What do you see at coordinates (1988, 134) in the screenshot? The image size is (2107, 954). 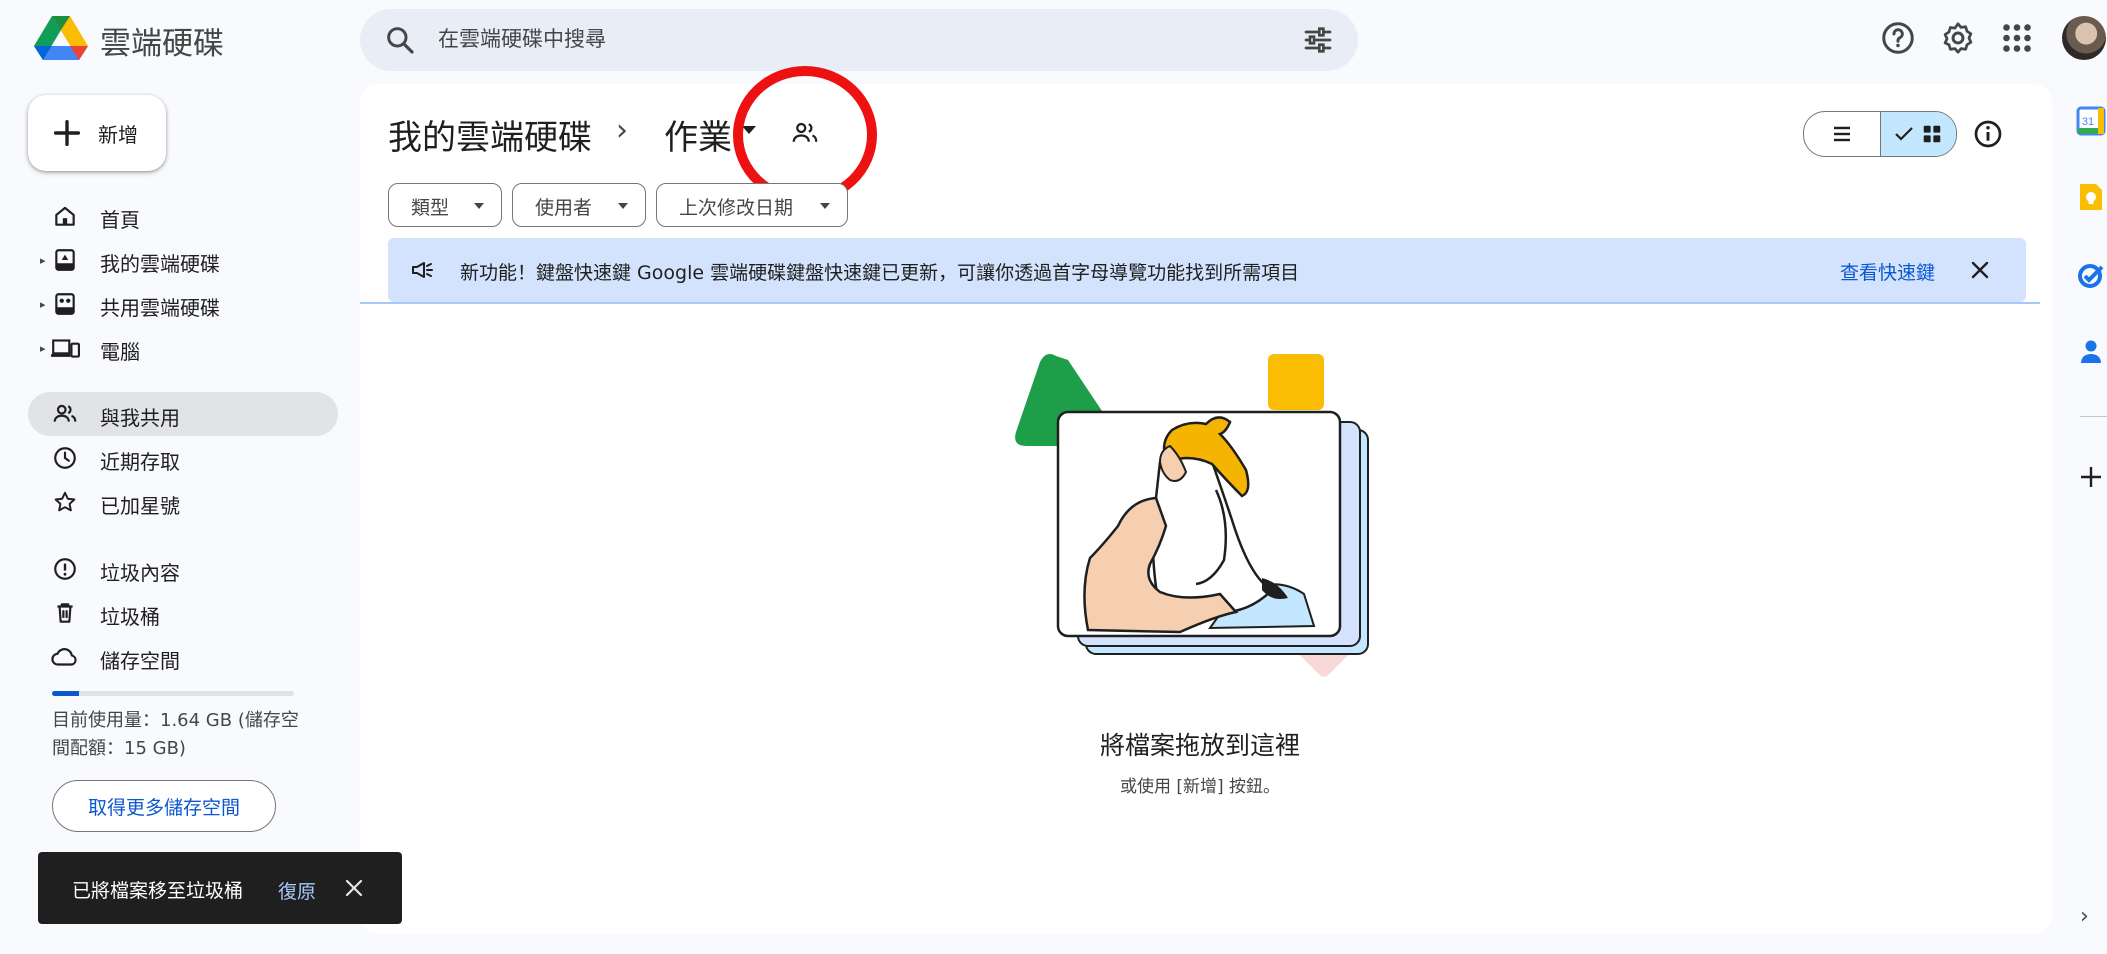 I see `info-icon` at bounding box center [1988, 134].